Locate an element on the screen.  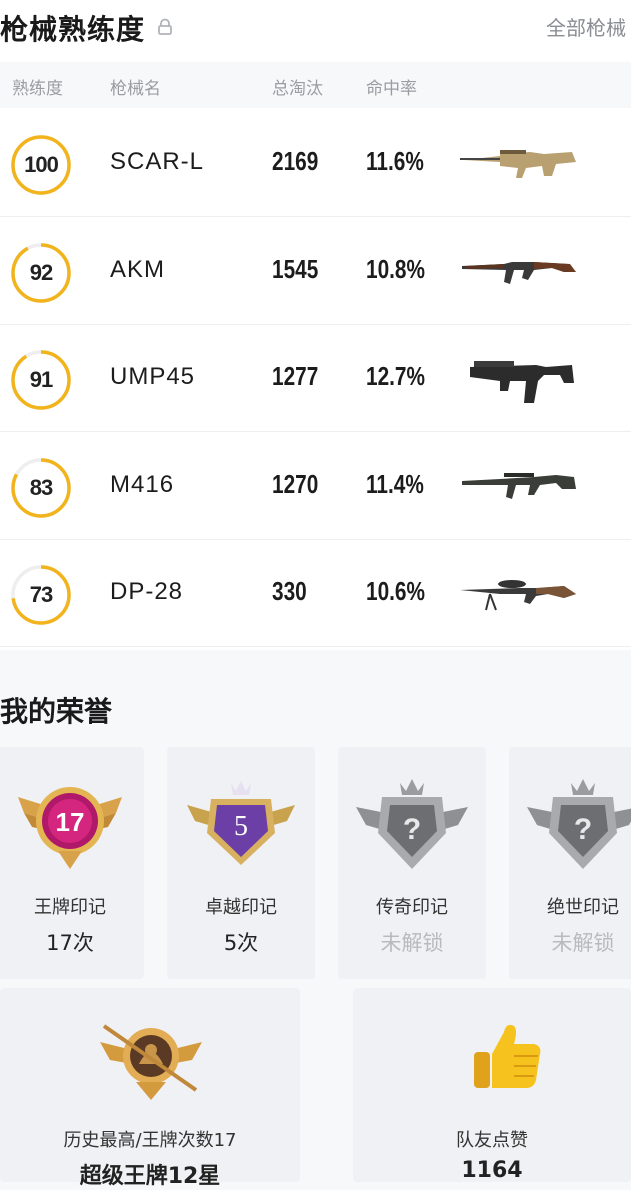
teammate-likes-card: 队友点赞 1164 is located at coordinates (492, 1085).